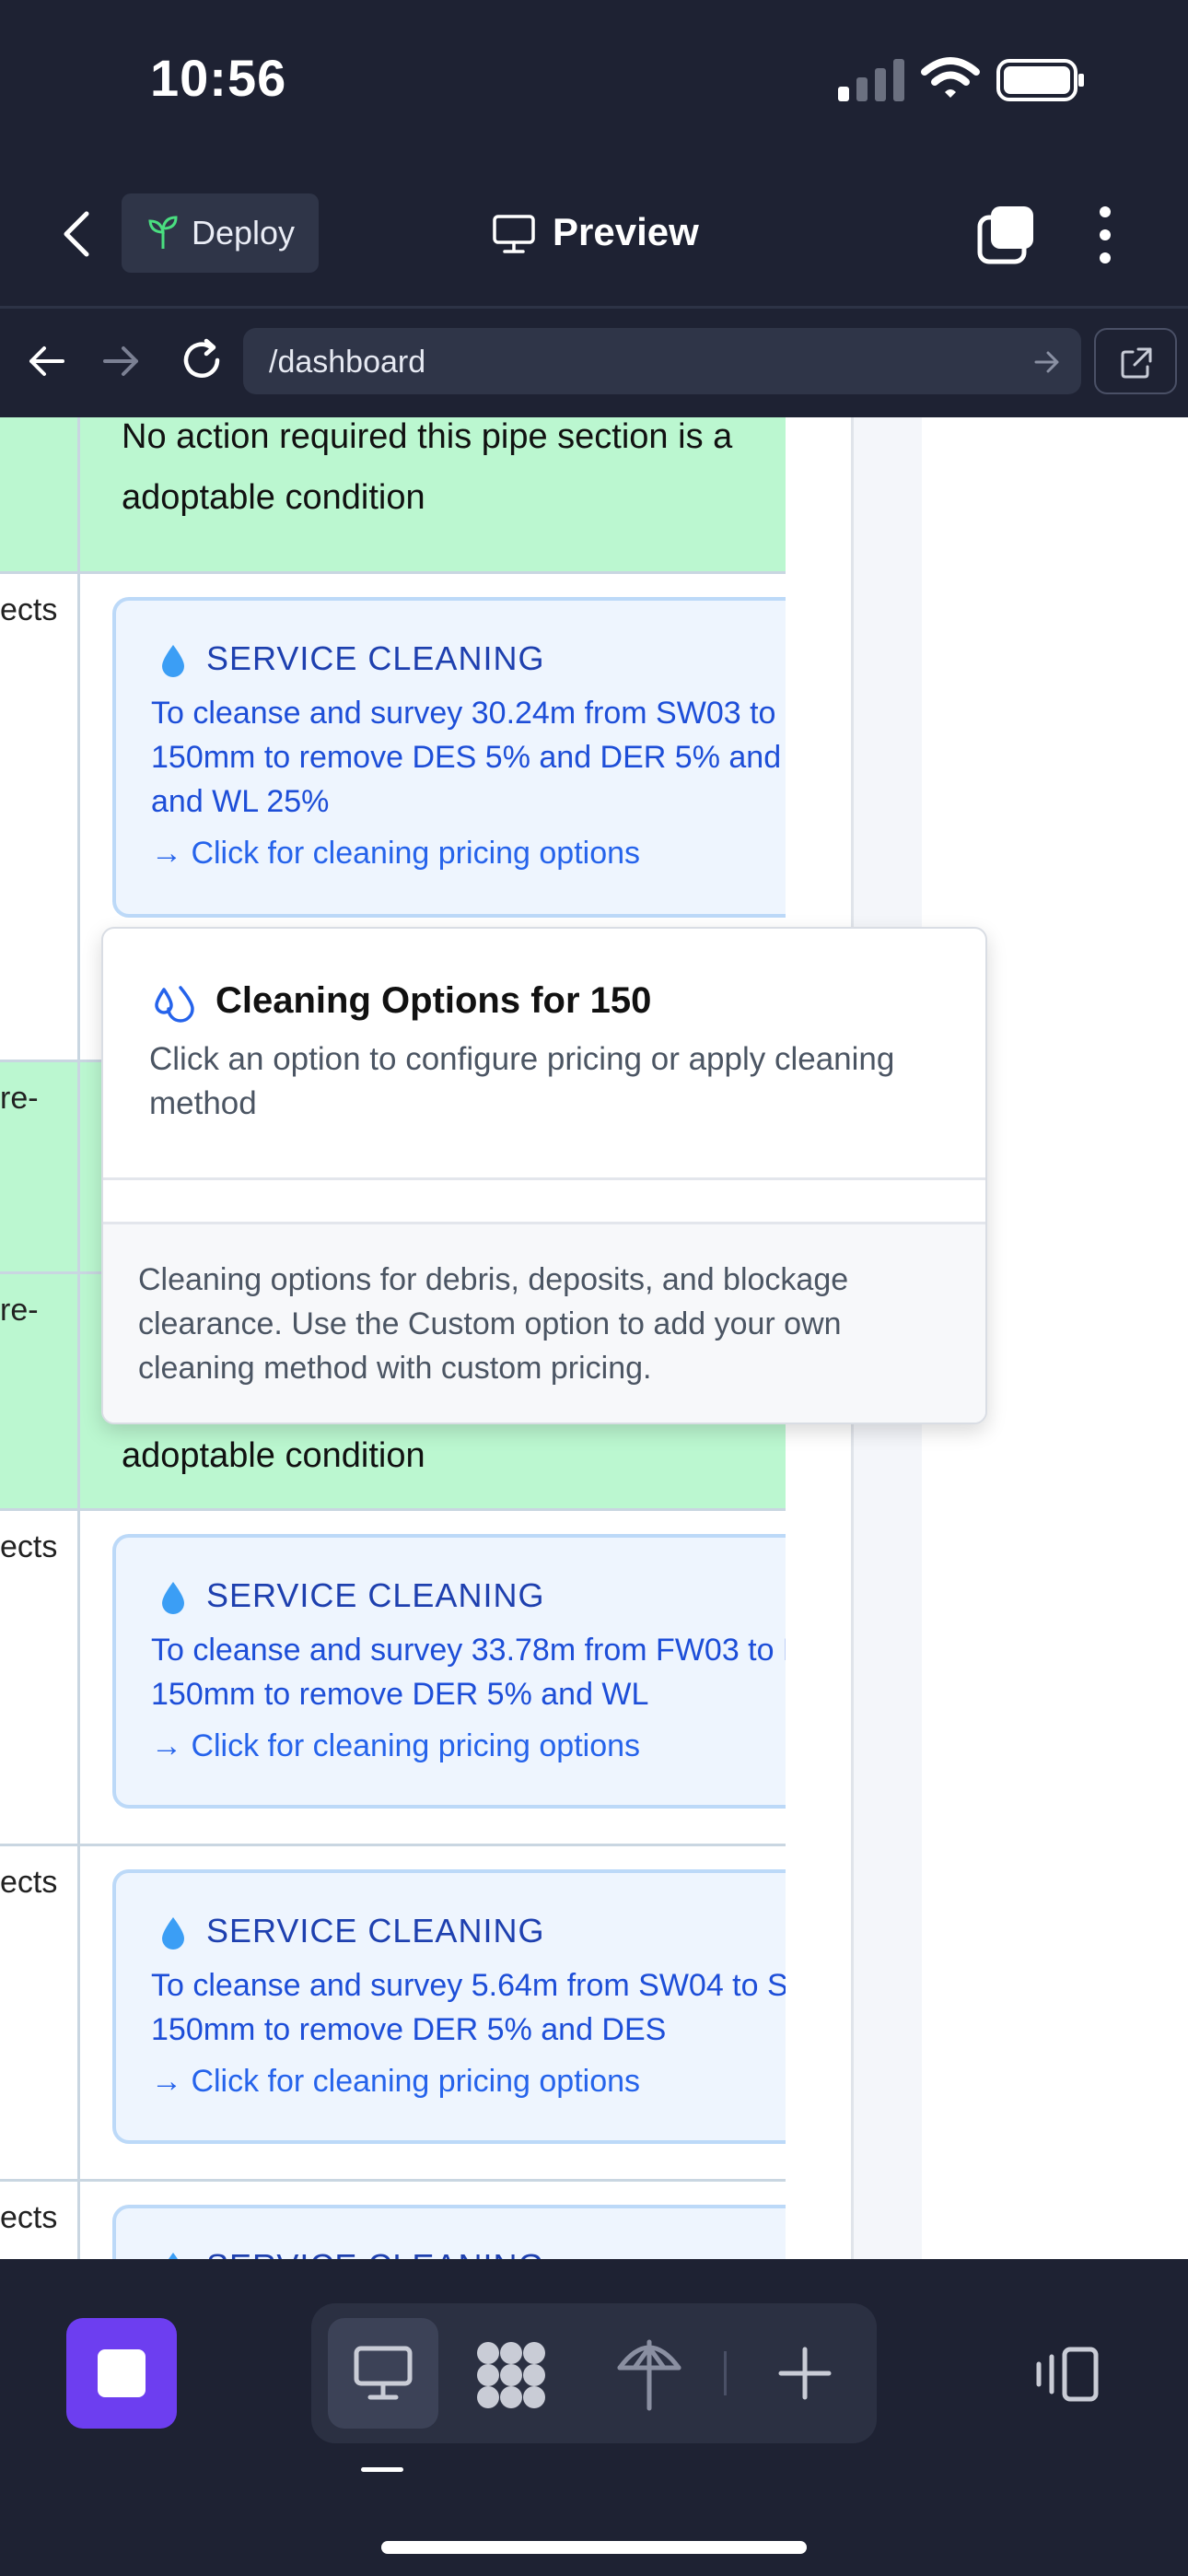 The image size is (1188, 2576). I want to click on table-row: ects SERVICE CLEANING, so click(393, 2220).